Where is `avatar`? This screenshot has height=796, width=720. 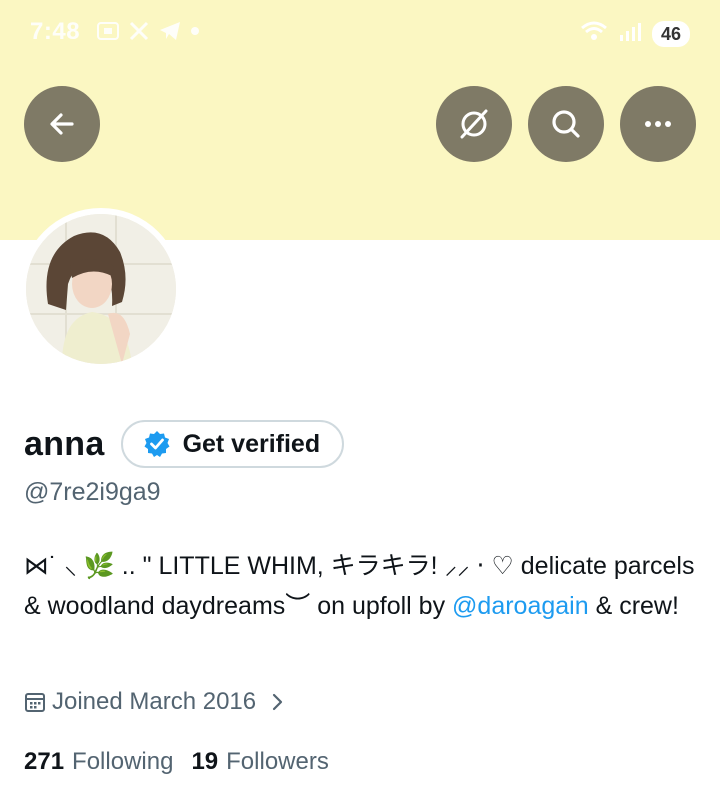
avatar is located at coordinates (101, 289).